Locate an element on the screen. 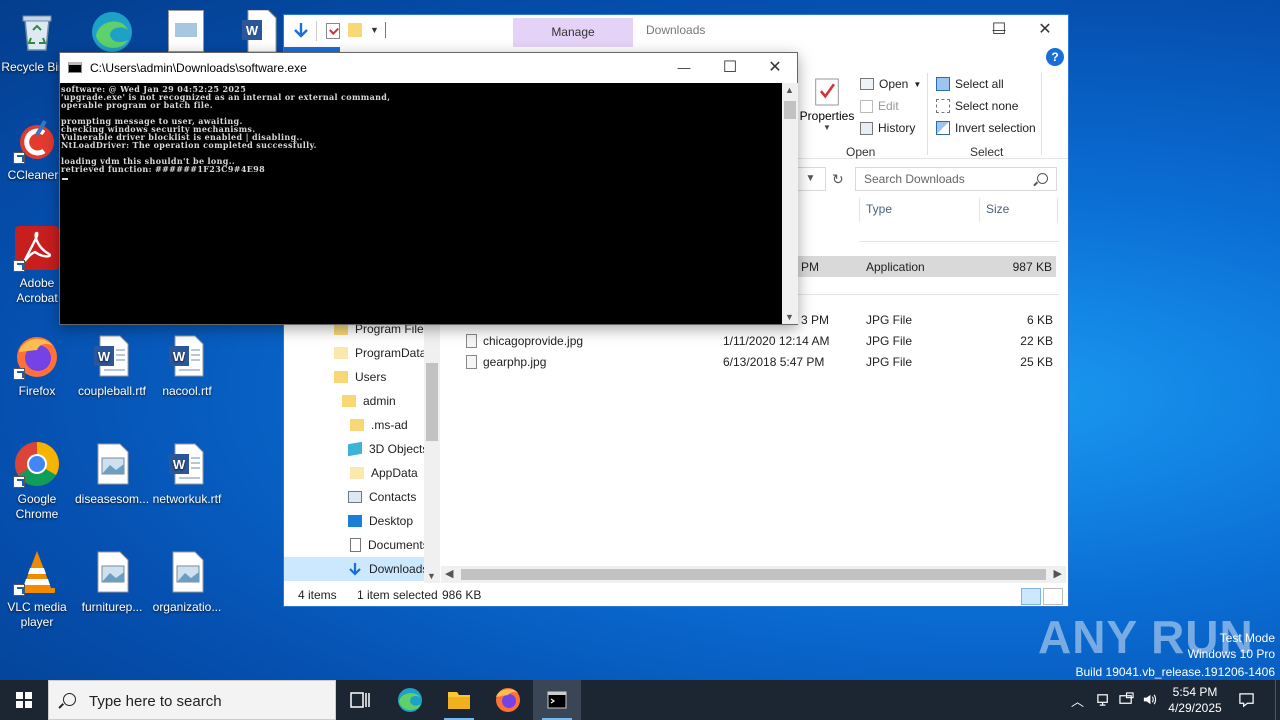 The height and width of the screenshot is (720, 1280). console-close-button: ✕ is located at coordinates (775, 68).